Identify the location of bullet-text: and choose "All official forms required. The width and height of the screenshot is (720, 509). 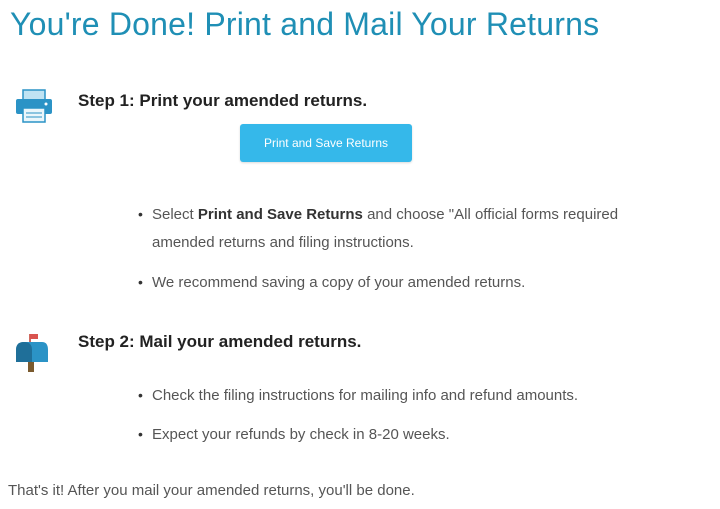
(490, 214).